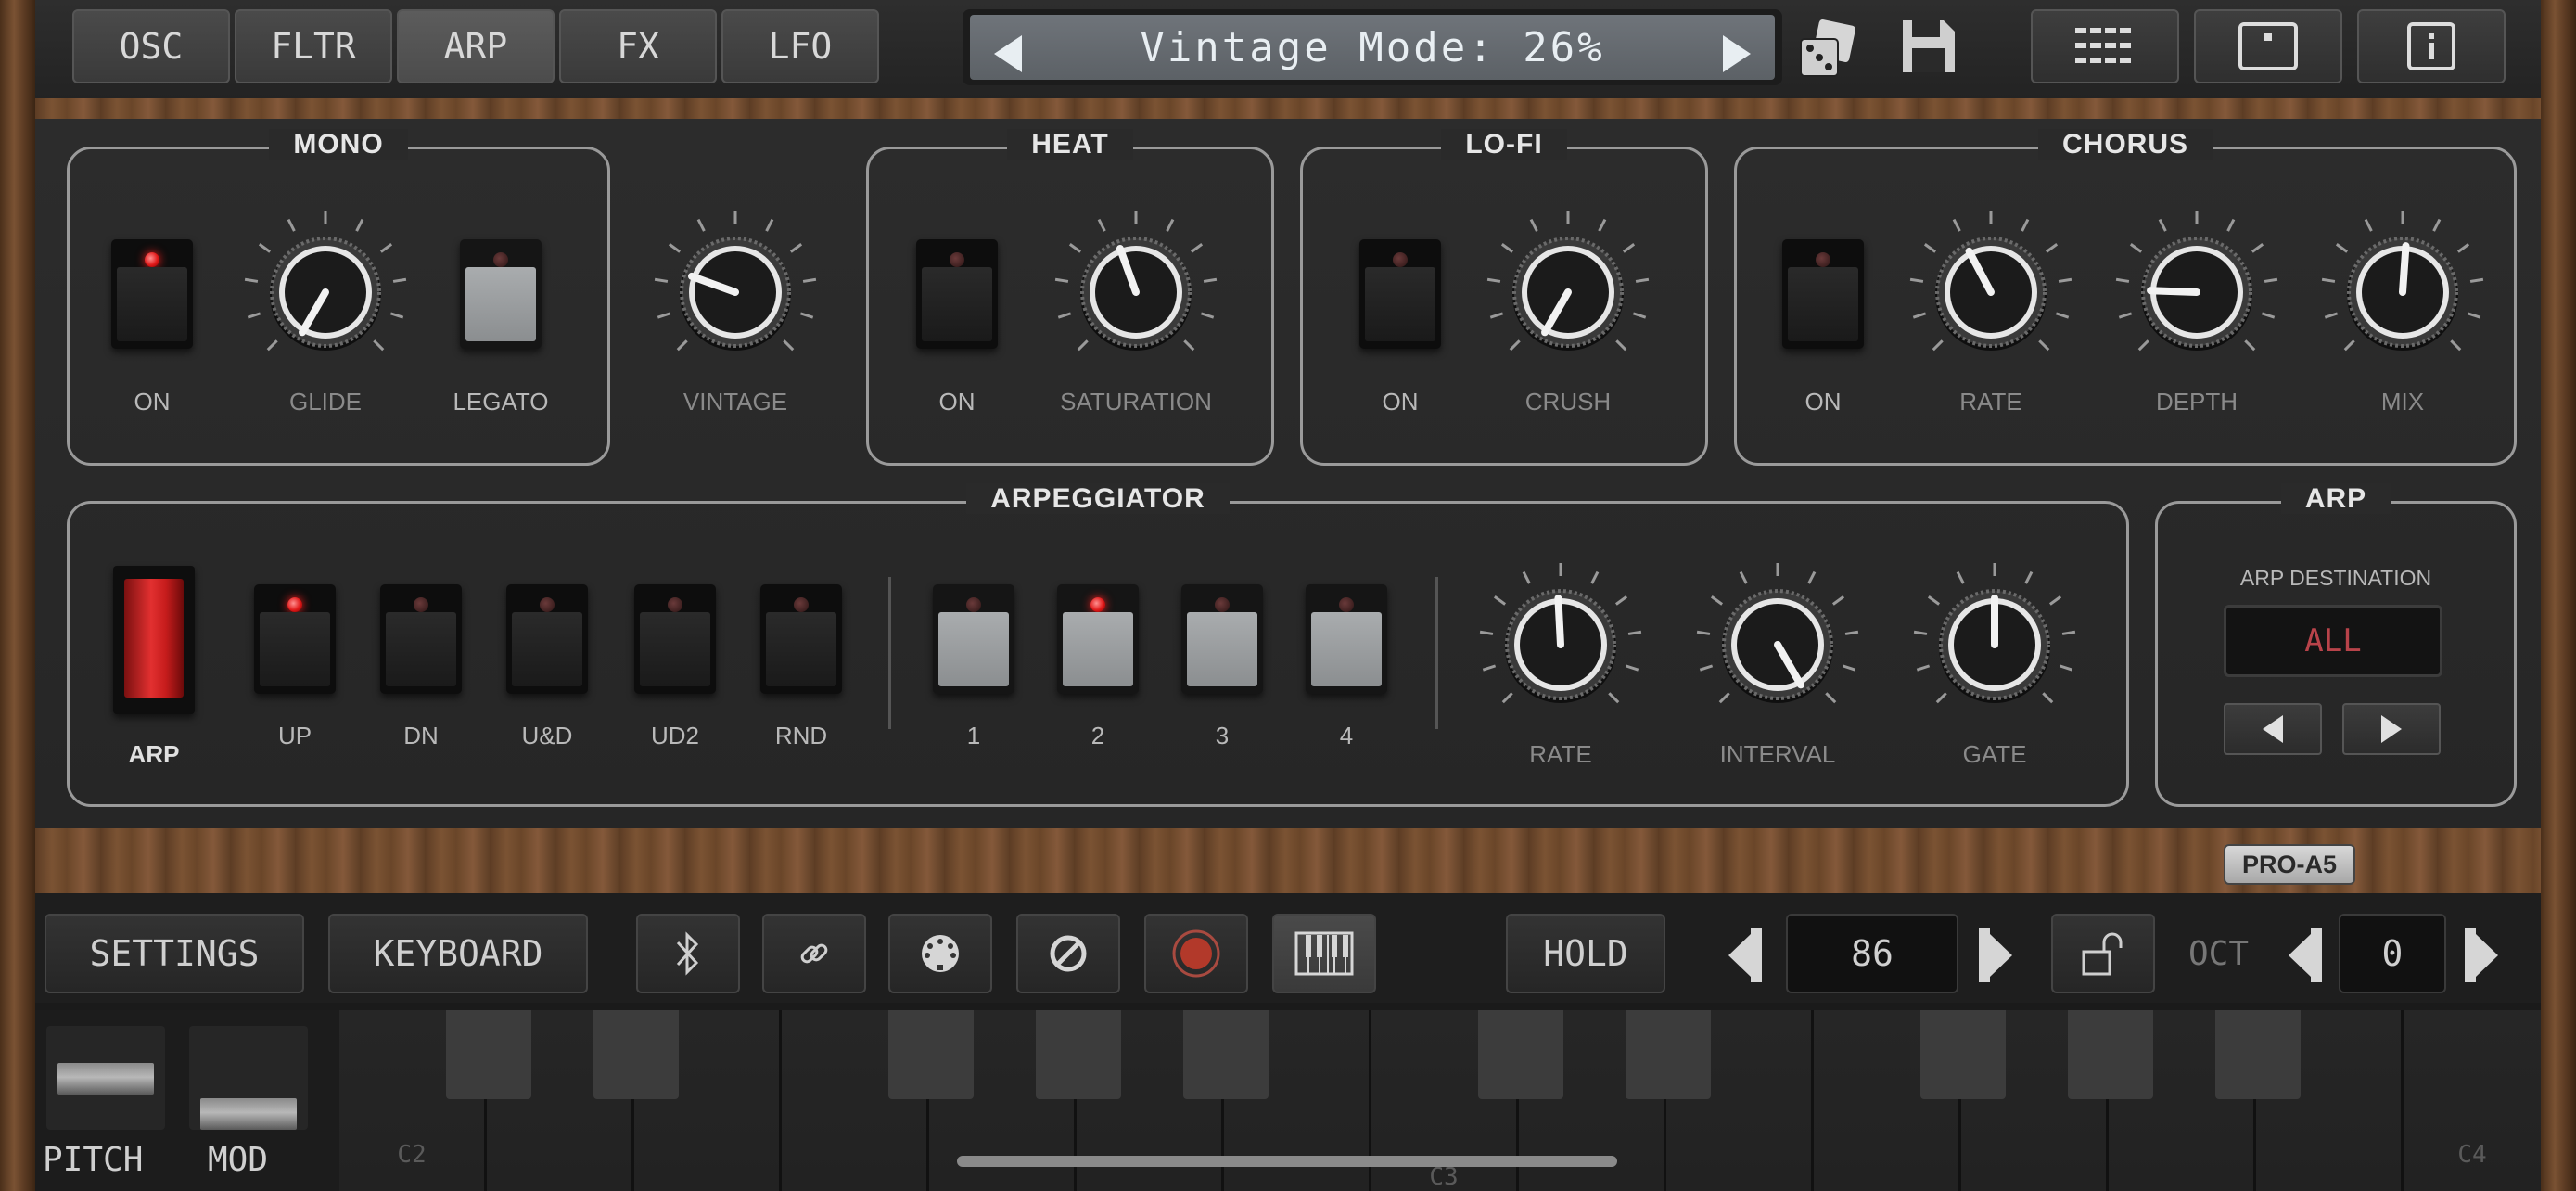  What do you see at coordinates (105, 1078) in the screenshot?
I see `pitch-wheel` at bounding box center [105, 1078].